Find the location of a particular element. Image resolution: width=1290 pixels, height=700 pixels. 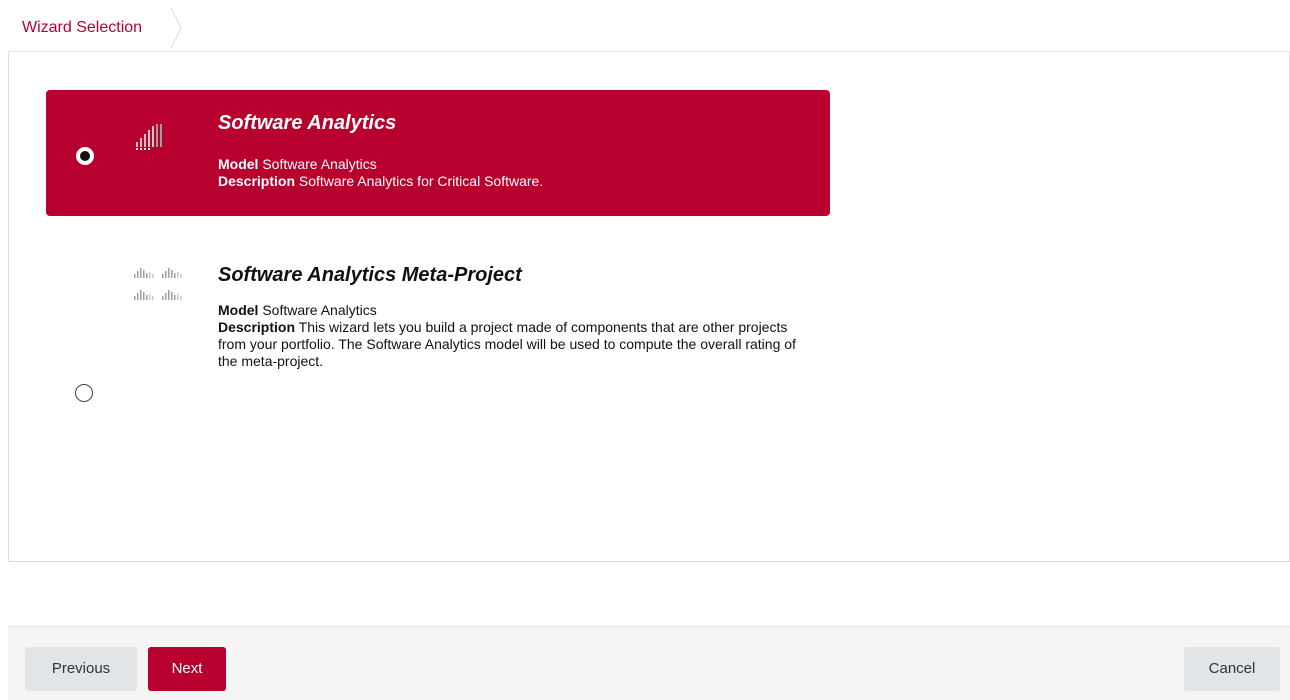

multi-bar-chart-icon is located at coordinates (158, 284).